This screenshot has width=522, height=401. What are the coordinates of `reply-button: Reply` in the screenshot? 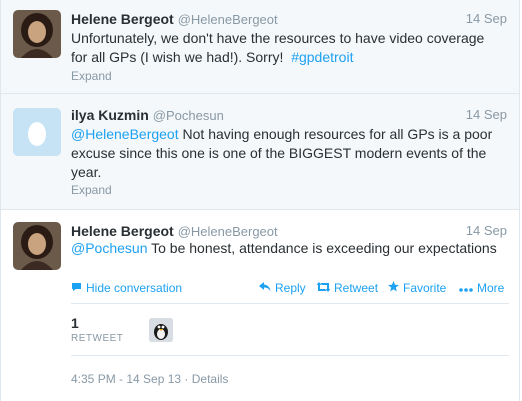 It's located at (282, 288).